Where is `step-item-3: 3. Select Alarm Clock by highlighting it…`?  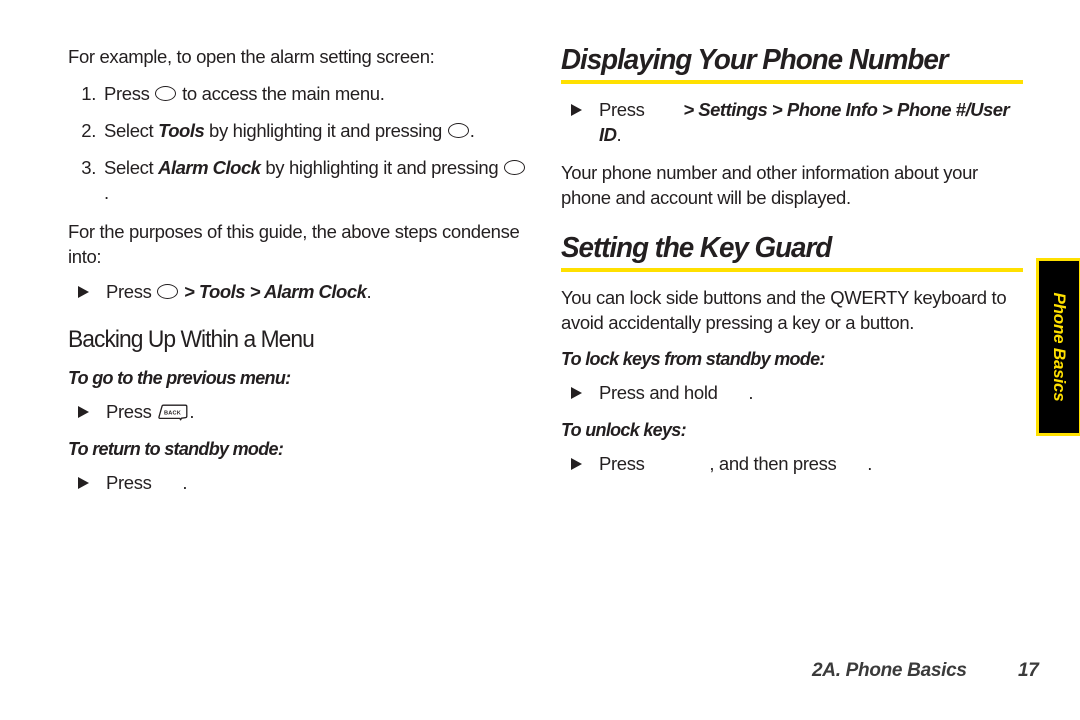 step-item-3: 3. Select Alarm Clock by highlighting it… is located at coordinates (298, 180).